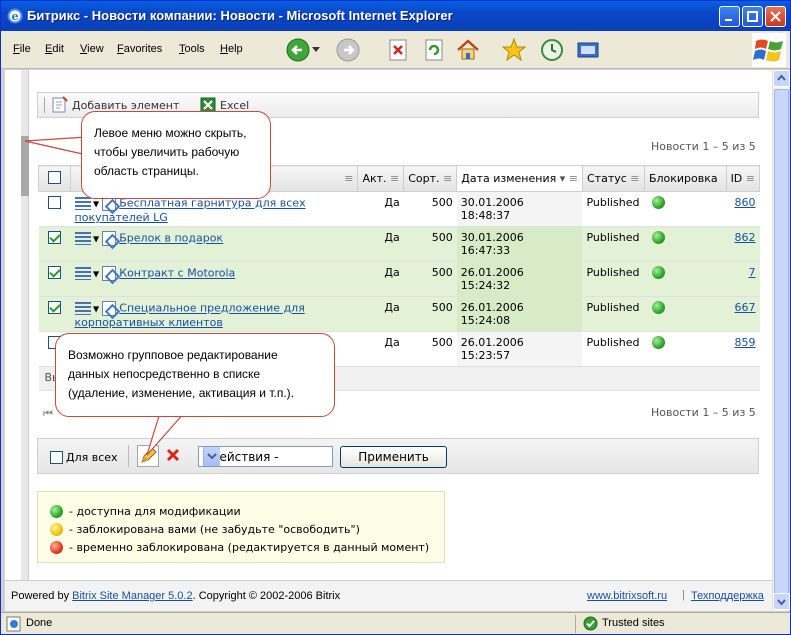 This screenshot has width=791, height=635. What do you see at coordinates (781, 601) in the screenshot?
I see `scroll-down-icon` at bounding box center [781, 601].